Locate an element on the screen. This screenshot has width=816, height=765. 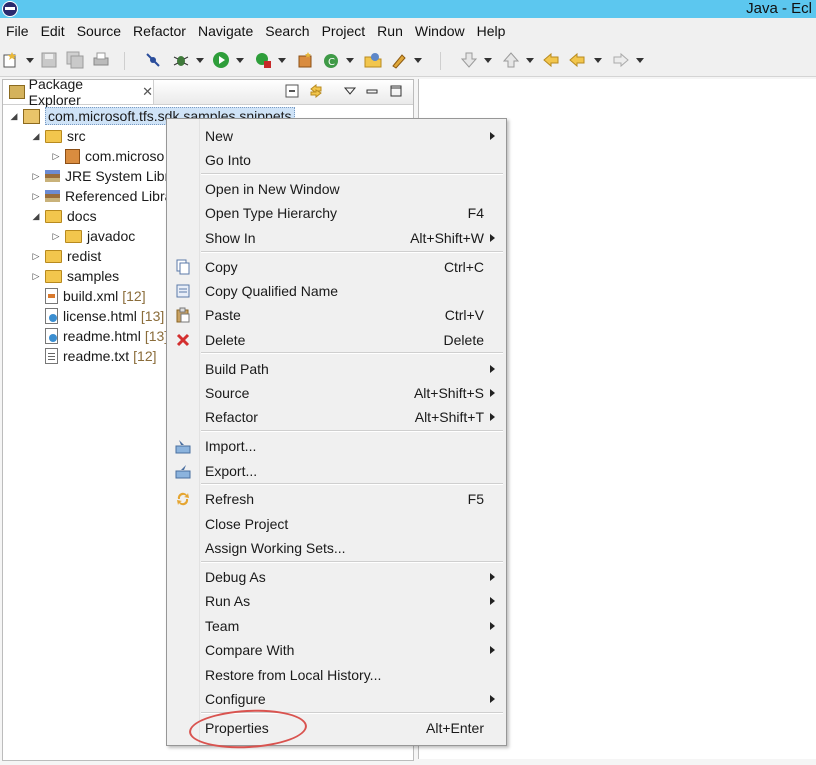
new-wizard-icon is located at coordinates (11, 60).